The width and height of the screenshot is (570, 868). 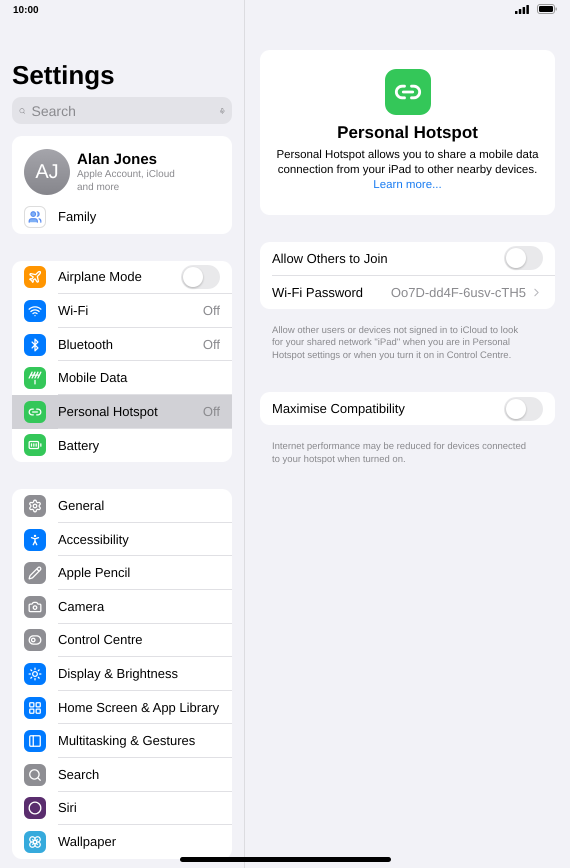 I want to click on settings-row: Siri, so click(x=122, y=809).